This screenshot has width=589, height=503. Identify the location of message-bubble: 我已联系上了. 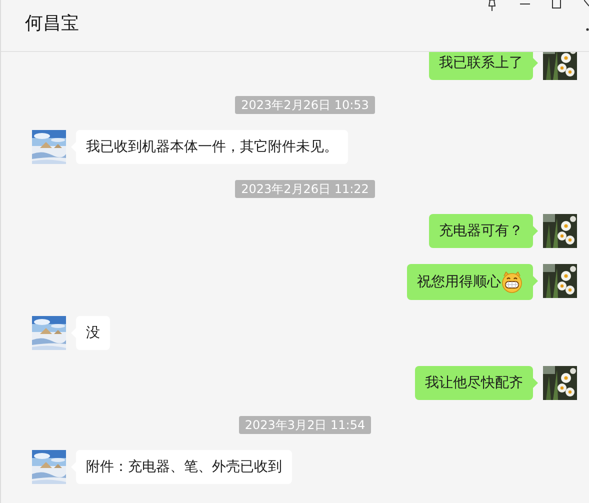
(481, 66).